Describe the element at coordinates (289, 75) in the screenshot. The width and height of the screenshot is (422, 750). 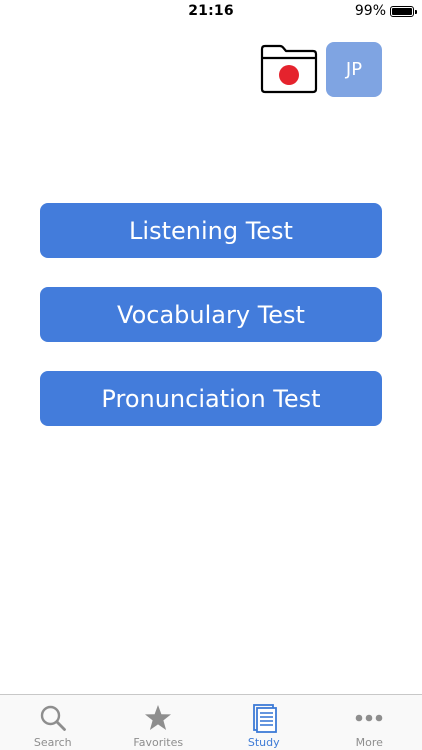
I see `japan-flag-circle` at that location.